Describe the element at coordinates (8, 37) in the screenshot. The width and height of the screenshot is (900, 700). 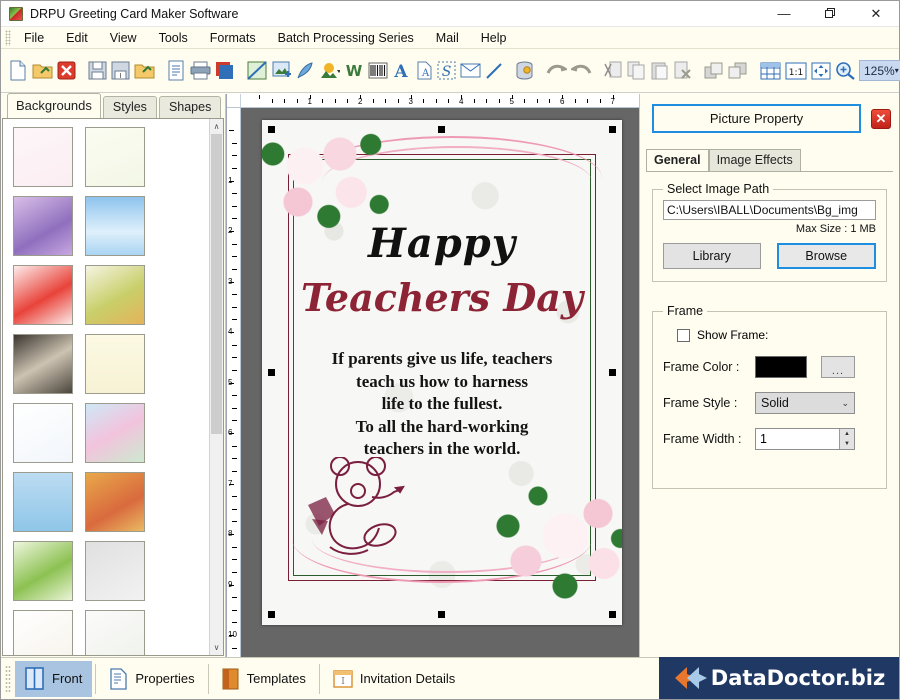
I see `menu-grip-handle` at that location.